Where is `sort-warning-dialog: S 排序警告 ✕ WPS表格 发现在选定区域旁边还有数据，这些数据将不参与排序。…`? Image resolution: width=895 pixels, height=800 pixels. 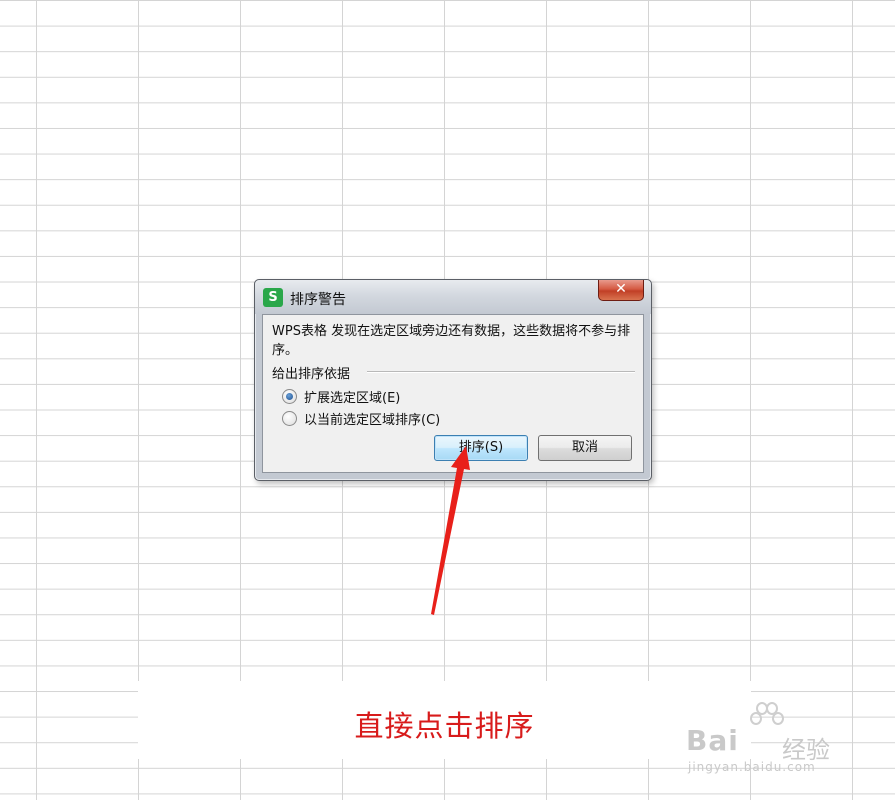 sort-warning-dialog: S 排序警告 ✕ WPS表格 发现在选定区域旁边还有数据，这些数据将不参与排序。… is located at coordinates (453, 380).